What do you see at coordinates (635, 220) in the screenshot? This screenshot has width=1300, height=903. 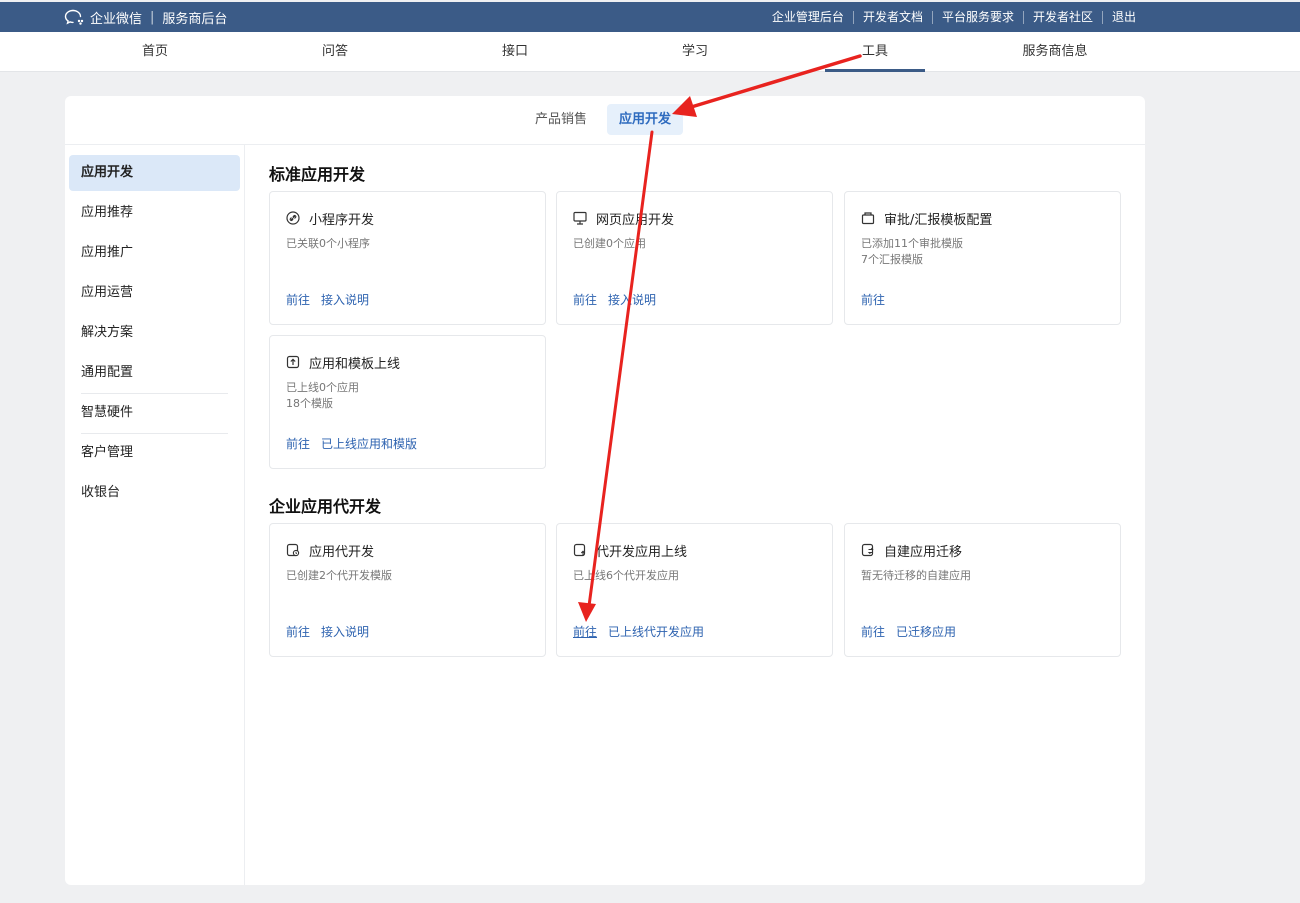 I see `card-title: 网页应用开发` at bounding box center [635, 220].